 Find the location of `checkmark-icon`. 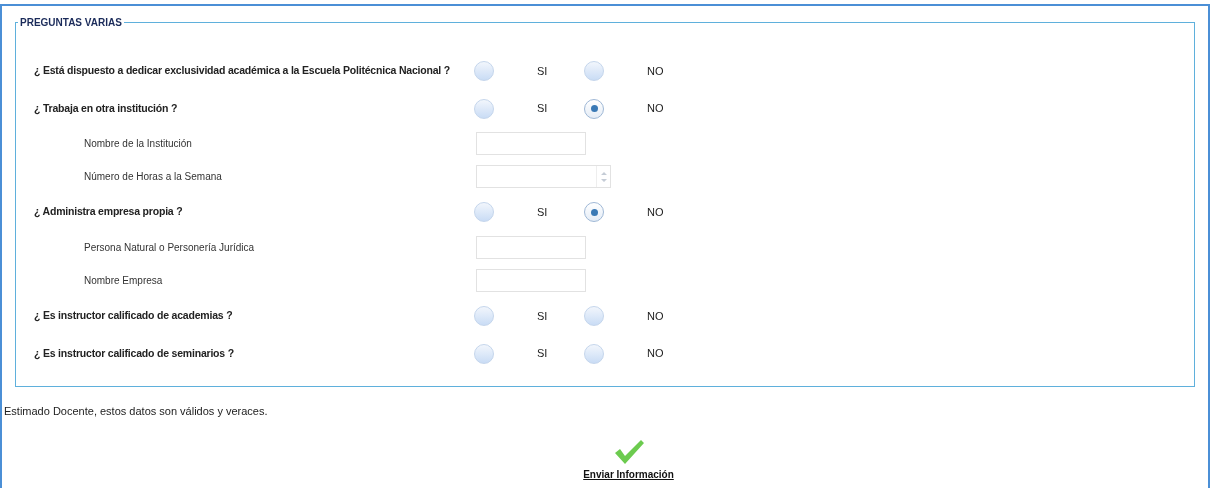

checkmark-icon is located at coordinates (628, 451).